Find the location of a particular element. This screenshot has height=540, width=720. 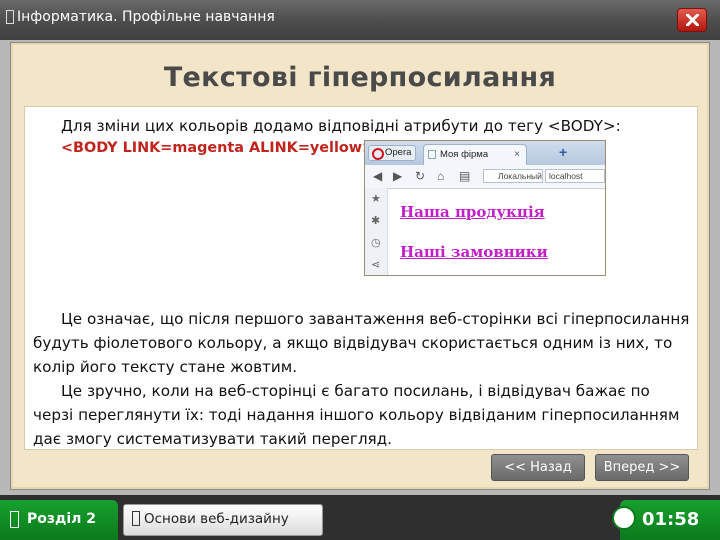

page-view-icon: ▤ is located at coordinates (465, 176).